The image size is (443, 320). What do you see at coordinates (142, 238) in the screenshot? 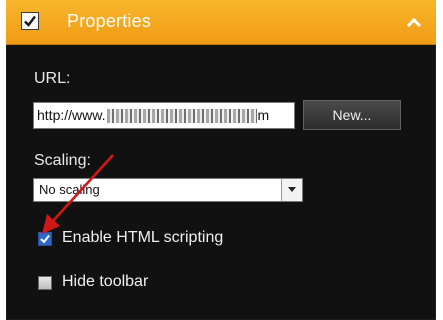
I see `enable-html-scripting-label: Enable HTML scripting` at bounding box center [142, 238].